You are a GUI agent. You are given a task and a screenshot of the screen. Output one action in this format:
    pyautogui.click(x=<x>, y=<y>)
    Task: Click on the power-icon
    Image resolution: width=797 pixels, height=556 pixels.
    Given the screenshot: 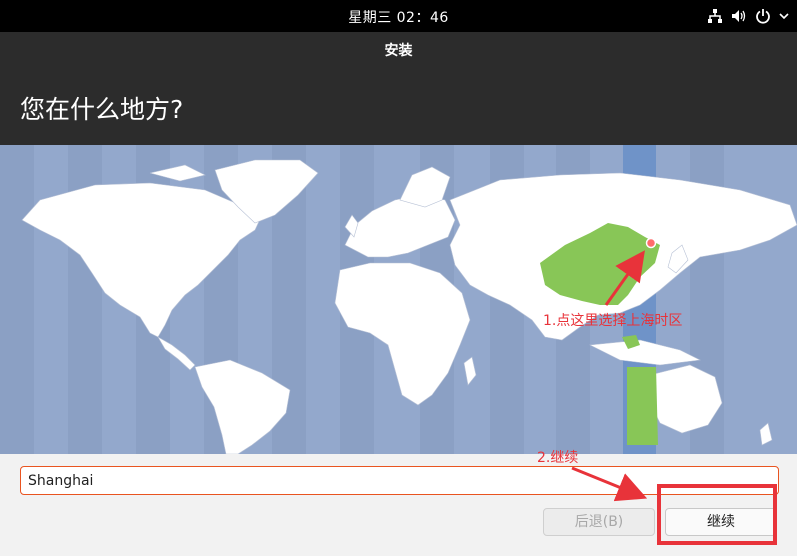 What is the action you would take?
    pyautogui.click(x=763, y=16)
    